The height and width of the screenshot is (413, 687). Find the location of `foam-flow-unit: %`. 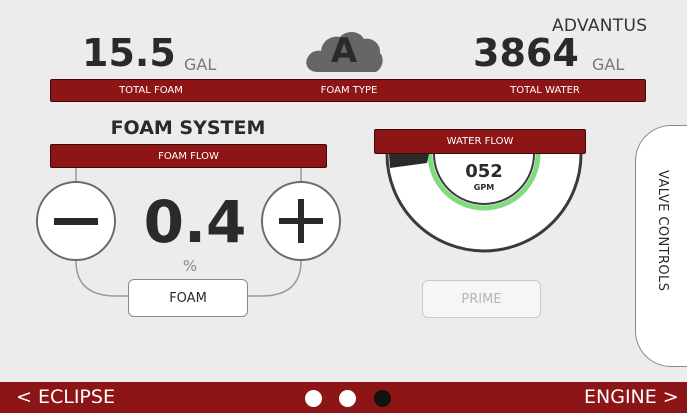

foam-flow-unit: % is located at coordinates (190, 266).